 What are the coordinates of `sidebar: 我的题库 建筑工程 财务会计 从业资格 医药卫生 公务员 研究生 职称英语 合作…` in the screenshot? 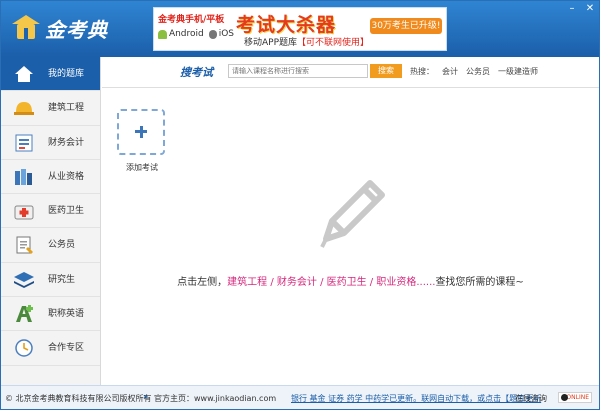 It's located at (51, 221).